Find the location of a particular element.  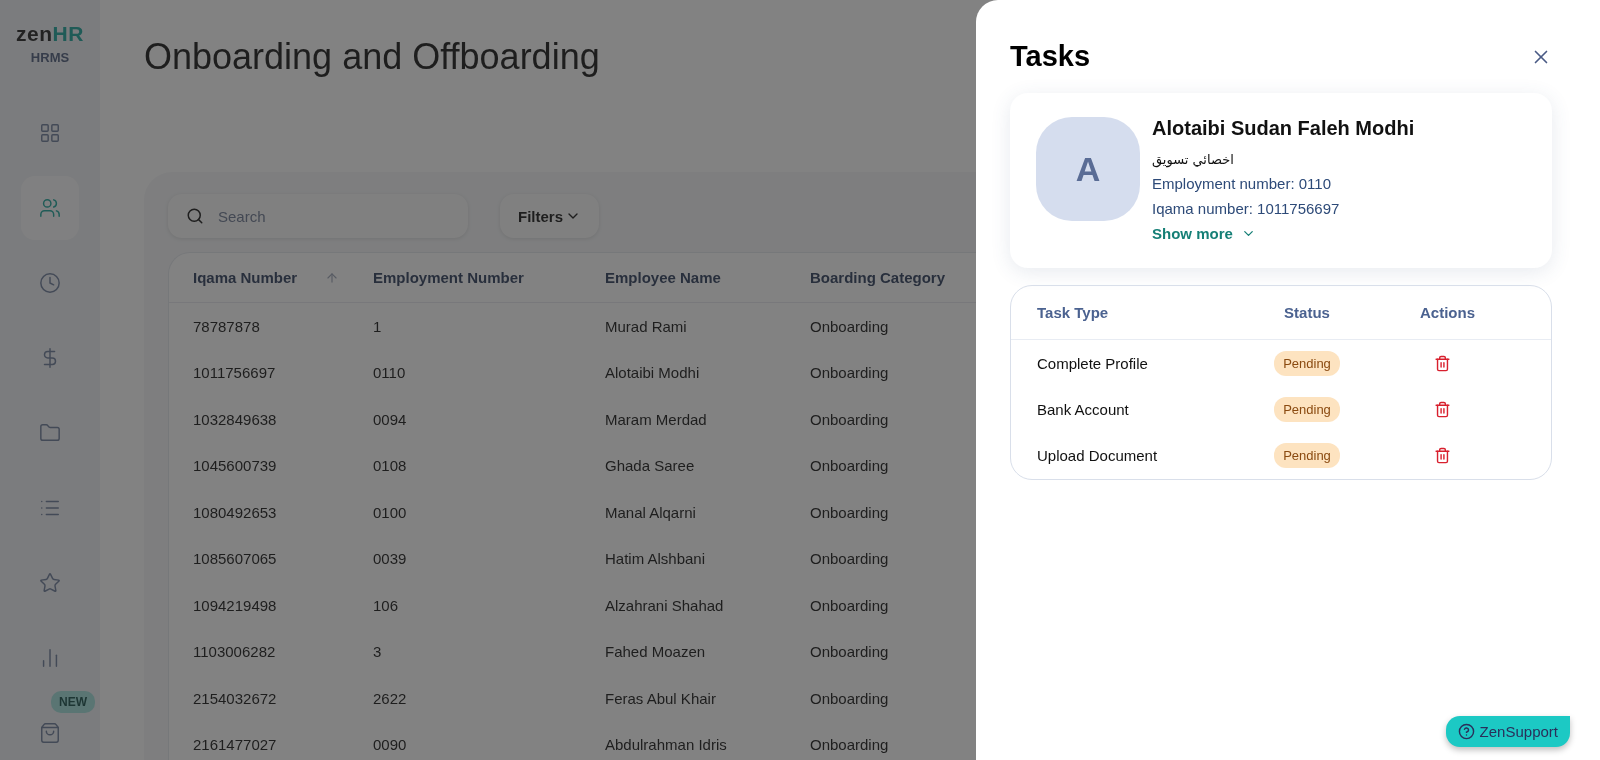

table-cell-text: 0090 is located at coordinates (390, 745).